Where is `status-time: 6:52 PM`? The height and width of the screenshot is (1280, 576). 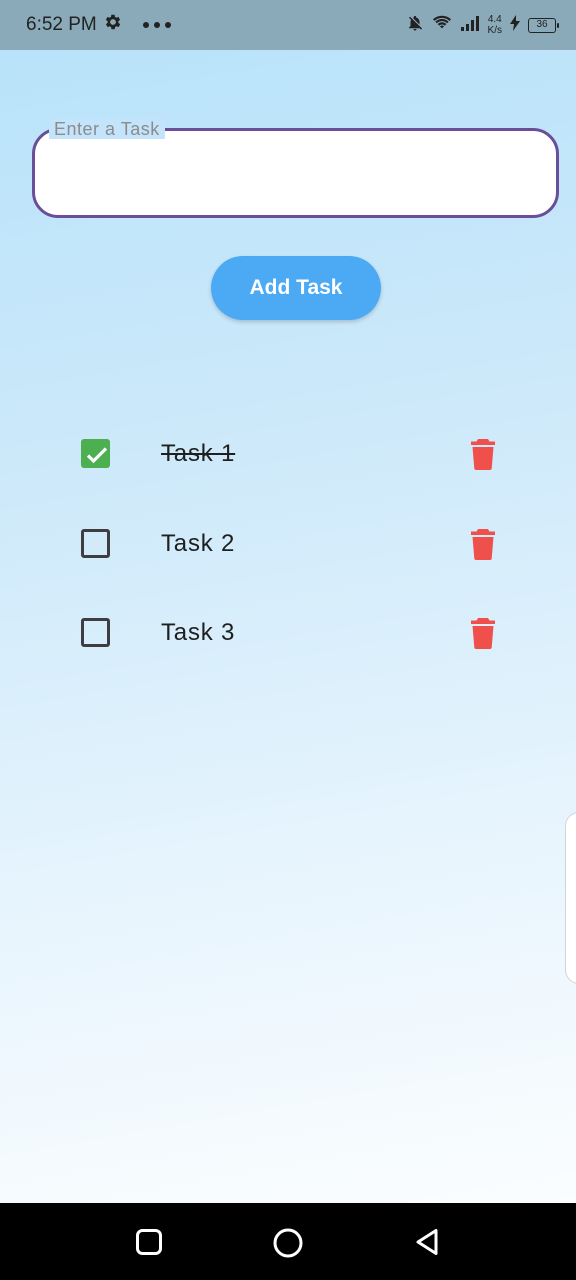 status-time: 6:52 PM is located at coordinates (61, 24).